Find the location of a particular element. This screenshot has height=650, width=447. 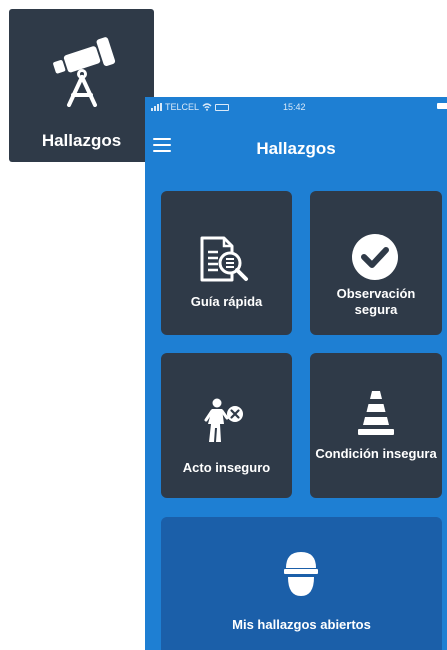

tile-condicion-insegura: Condición insegura is located at coordinates (376, 425).